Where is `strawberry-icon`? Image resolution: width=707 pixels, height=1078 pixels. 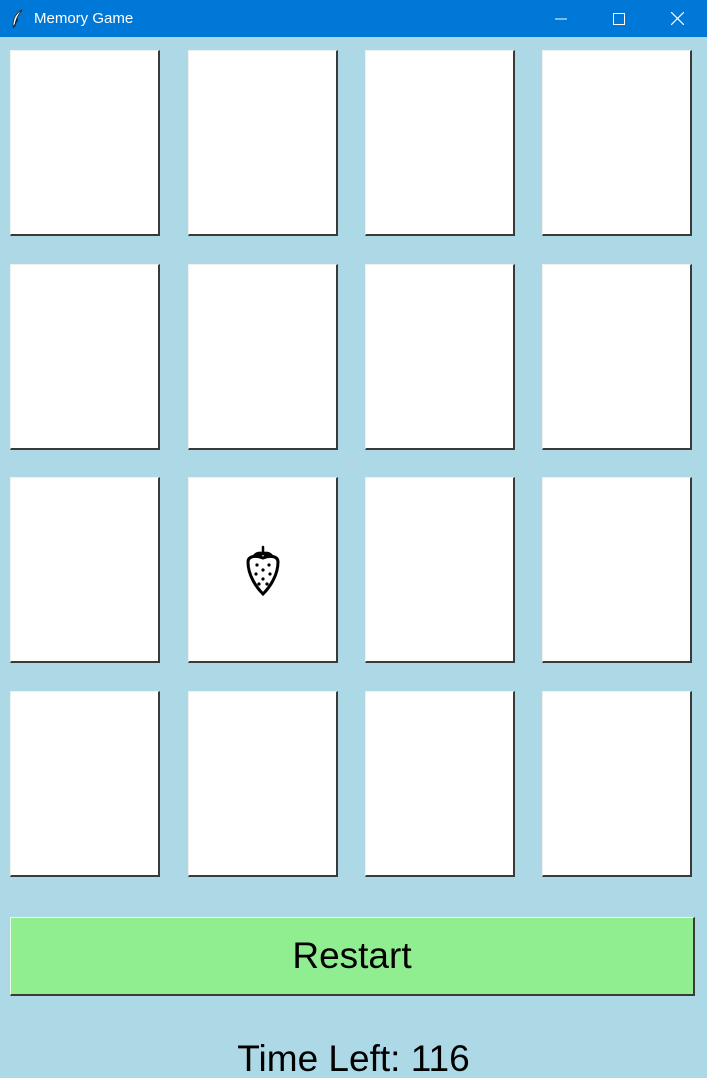 strawberry-icon is located at coordinates (262, 570).